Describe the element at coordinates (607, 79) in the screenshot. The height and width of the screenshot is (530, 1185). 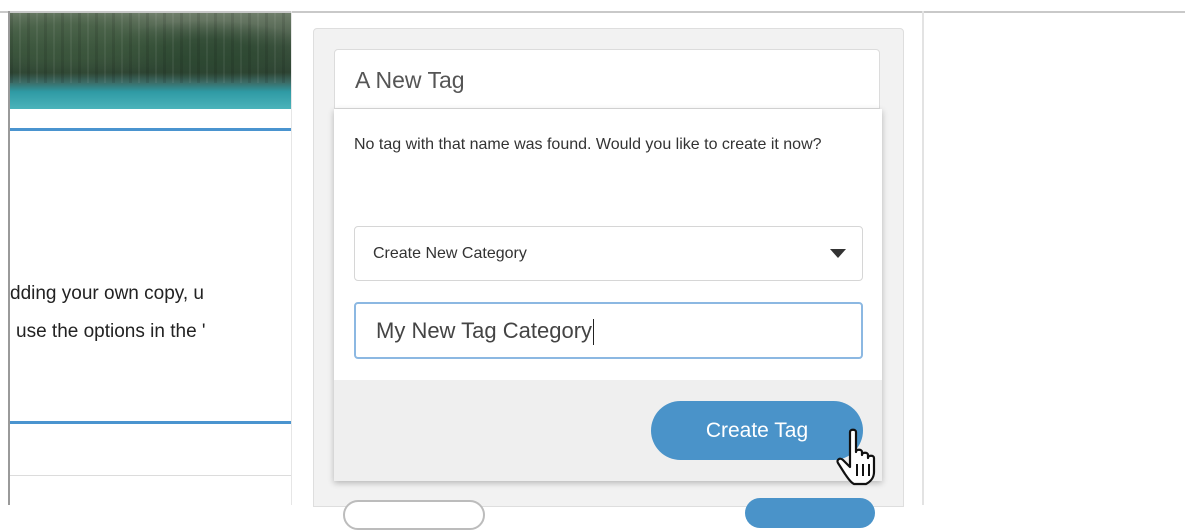
I see `tag-search-input: A New Tag` at that location.